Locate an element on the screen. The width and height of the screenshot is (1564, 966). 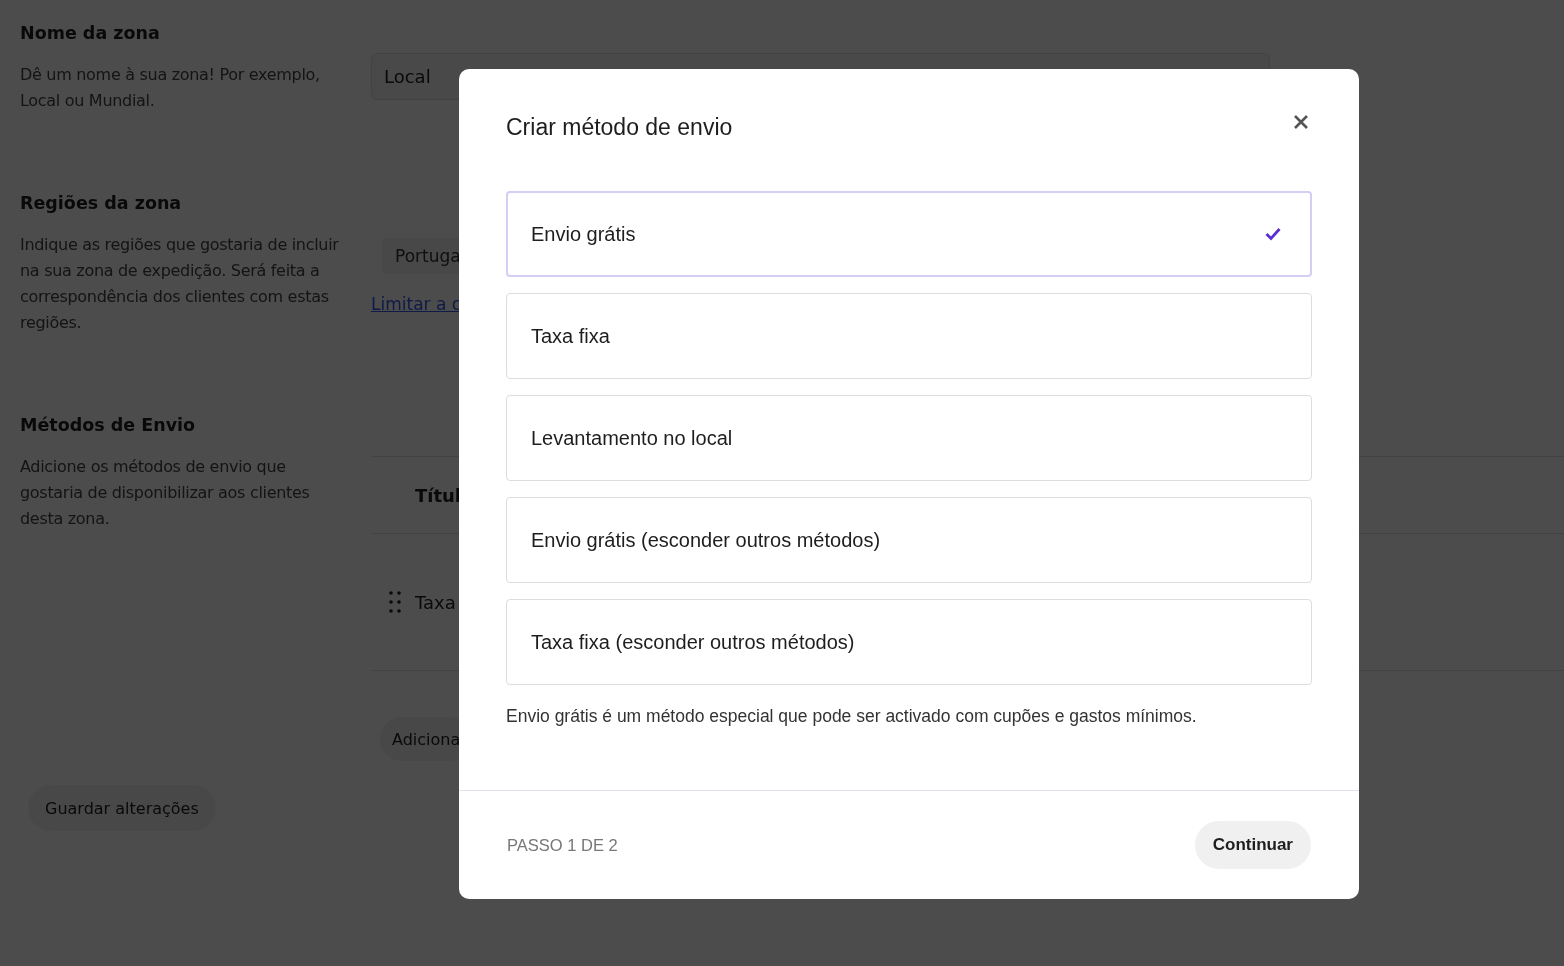
shipping-option: Envio grátis (esconder outros métodos) is located at coordinates (909, 540).